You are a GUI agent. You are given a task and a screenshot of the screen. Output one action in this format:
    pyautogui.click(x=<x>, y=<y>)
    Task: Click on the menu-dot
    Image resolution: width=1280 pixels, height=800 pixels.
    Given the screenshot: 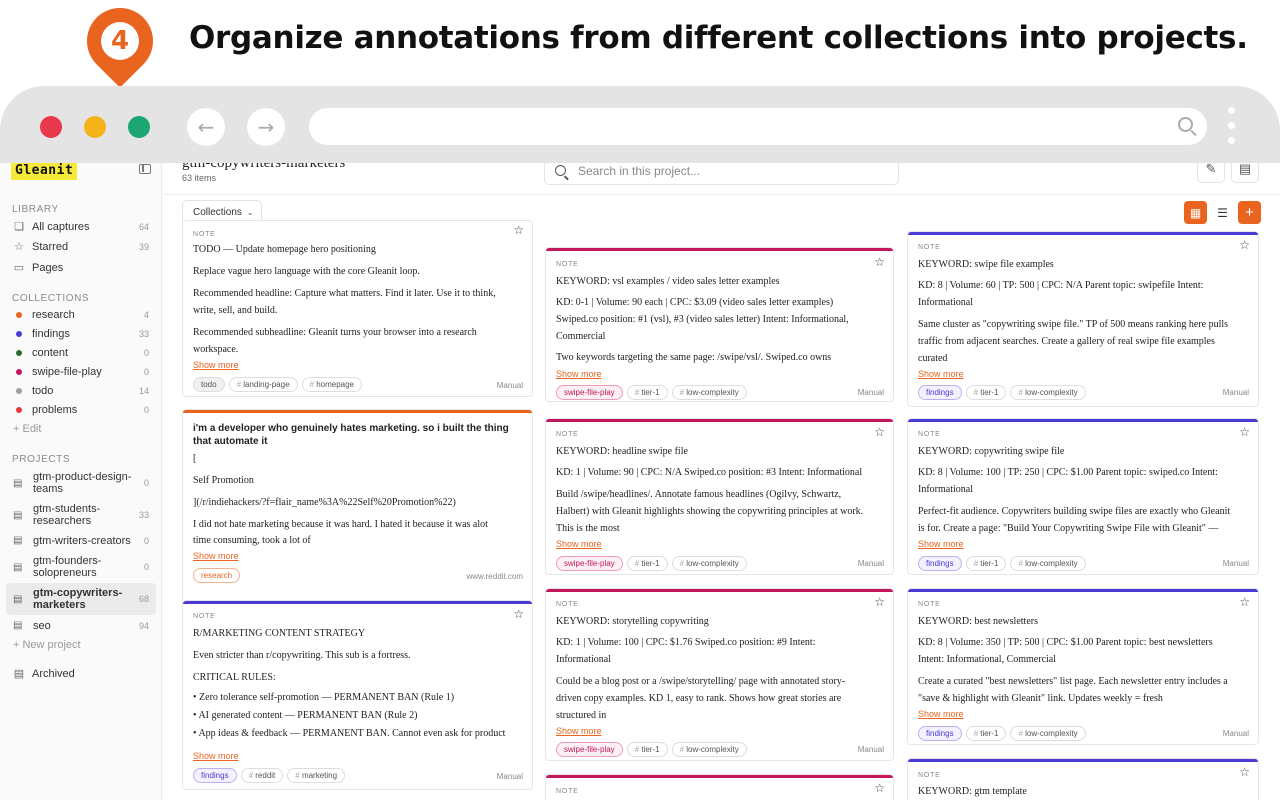 What is the action you would take?
    pyautogui.click(x=1231, y=125)
    